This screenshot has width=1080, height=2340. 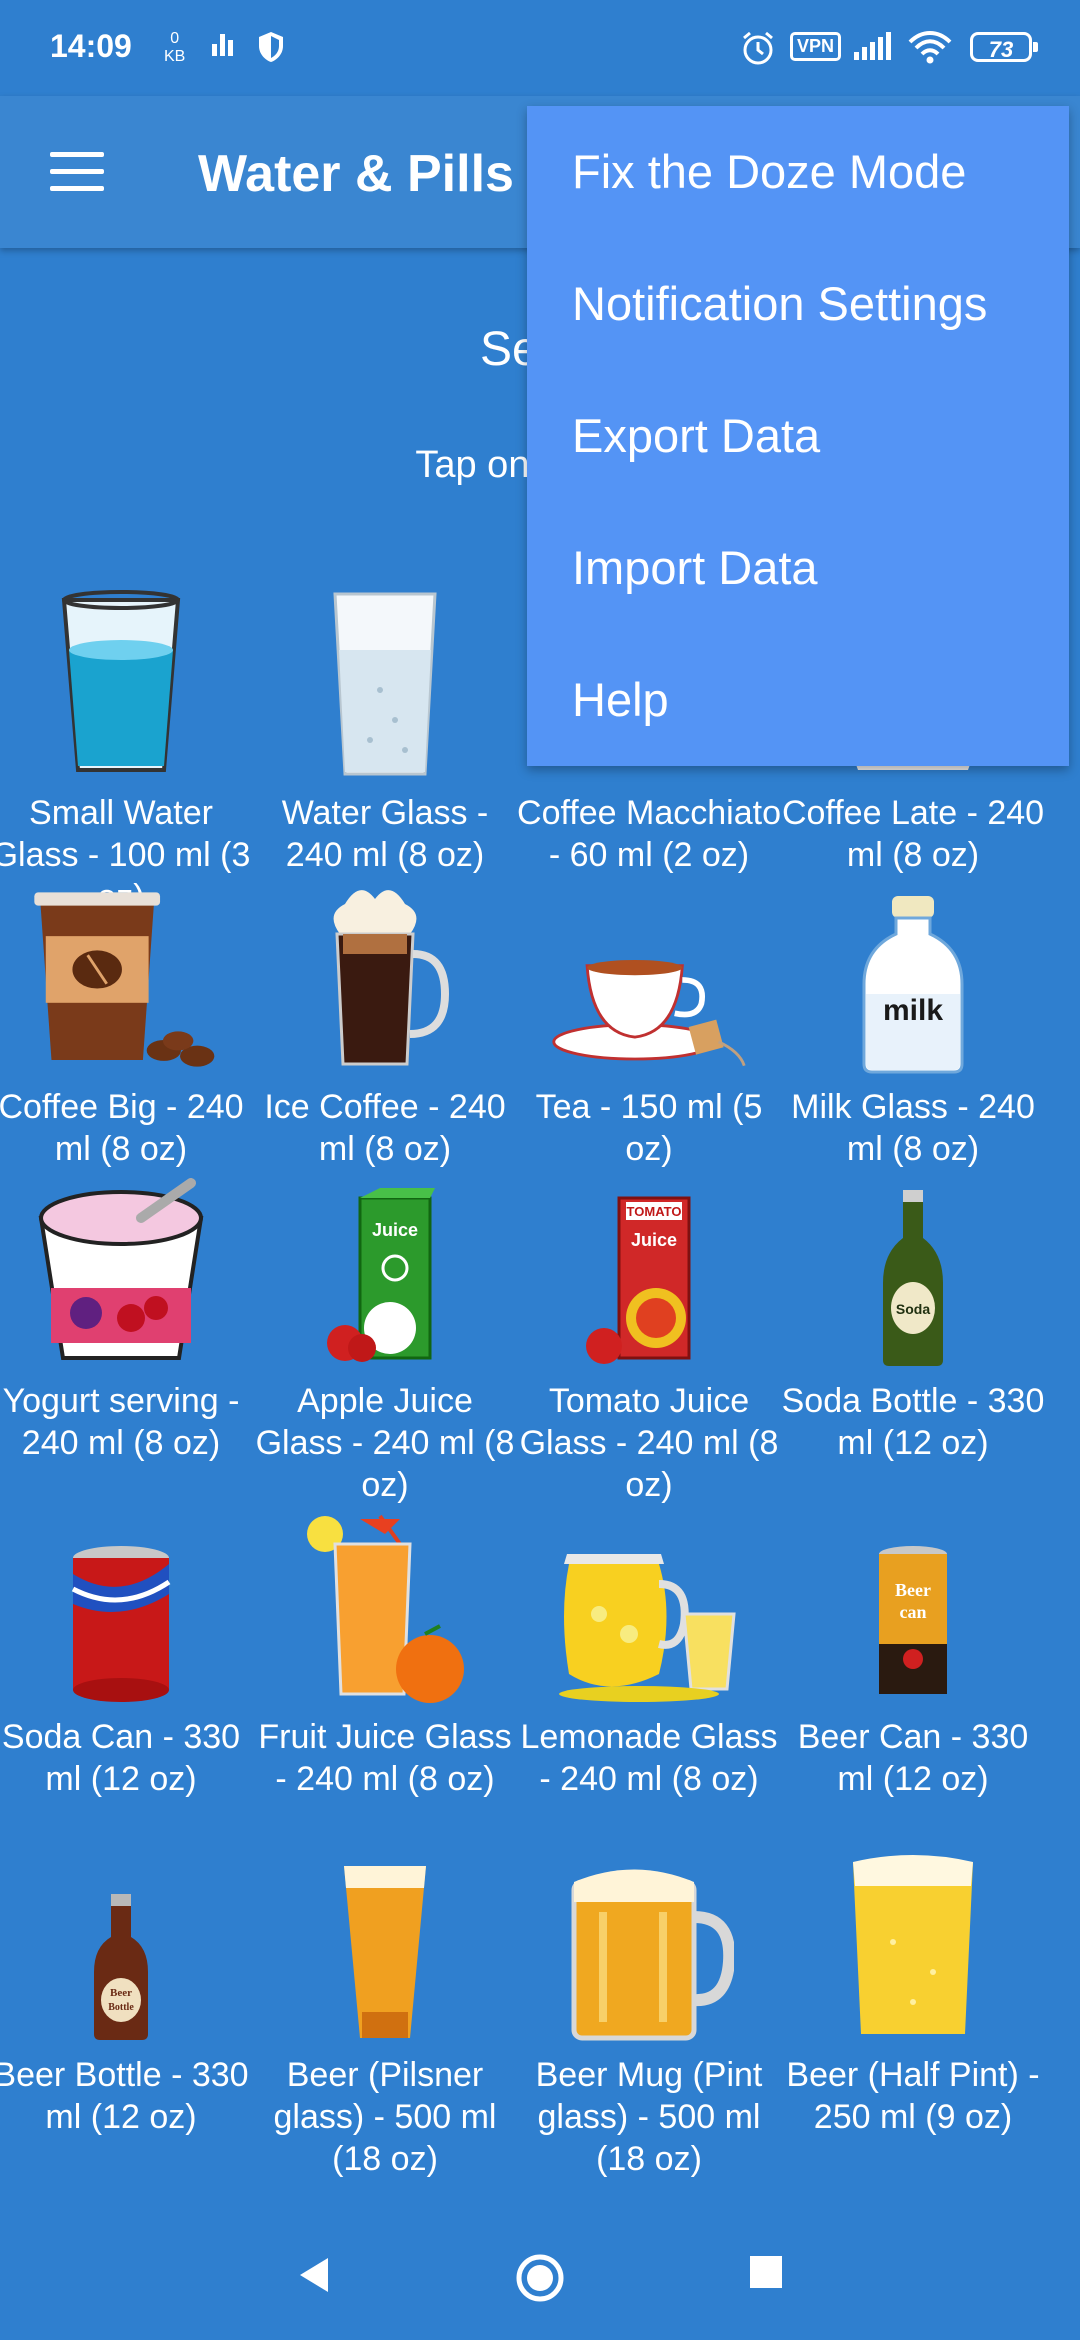 I want to click on drink-item: Coffee Big - 240 ml (8 oz), so click(x=126, y=1027).